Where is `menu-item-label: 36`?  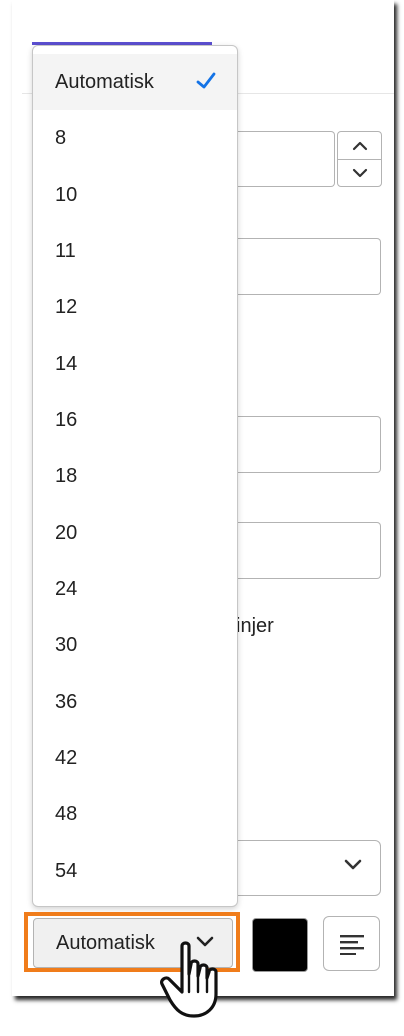 menu-item-label: 36 is located at coordinates (66, 701).